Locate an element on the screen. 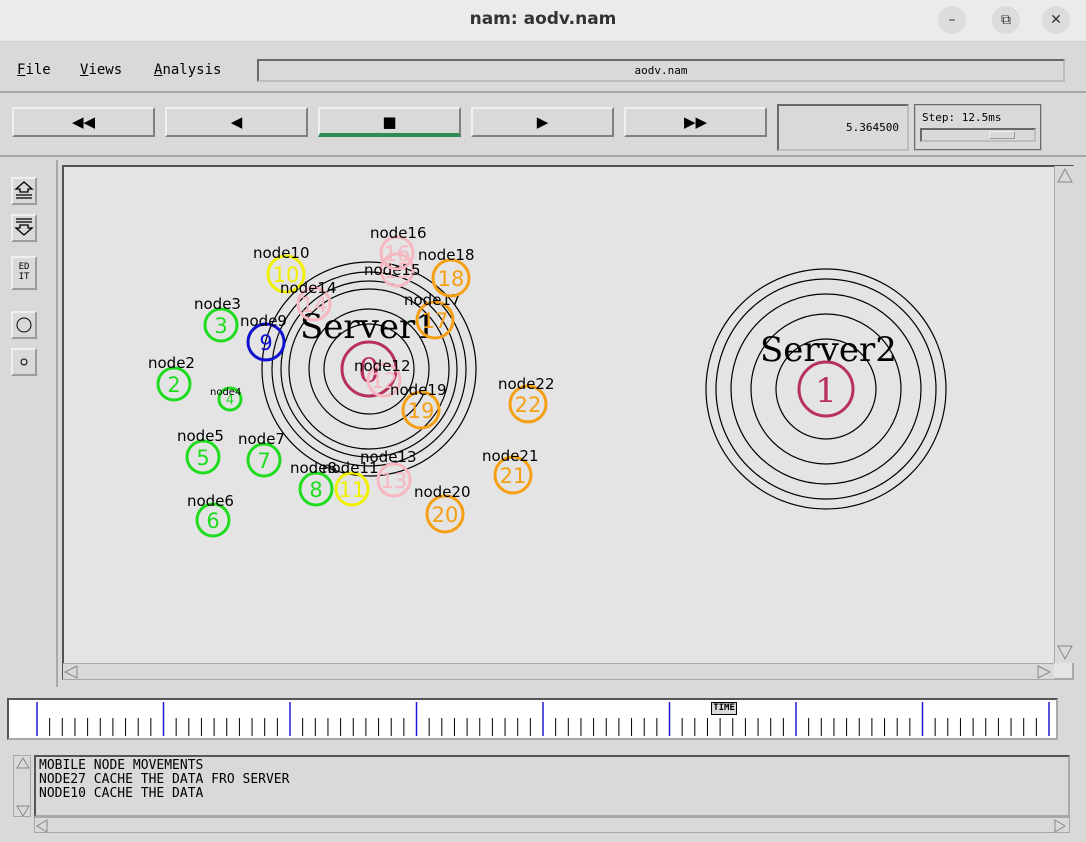 The image size is (1086, 842). timeline-thumb: TIME is located at coordinates (724, 708).